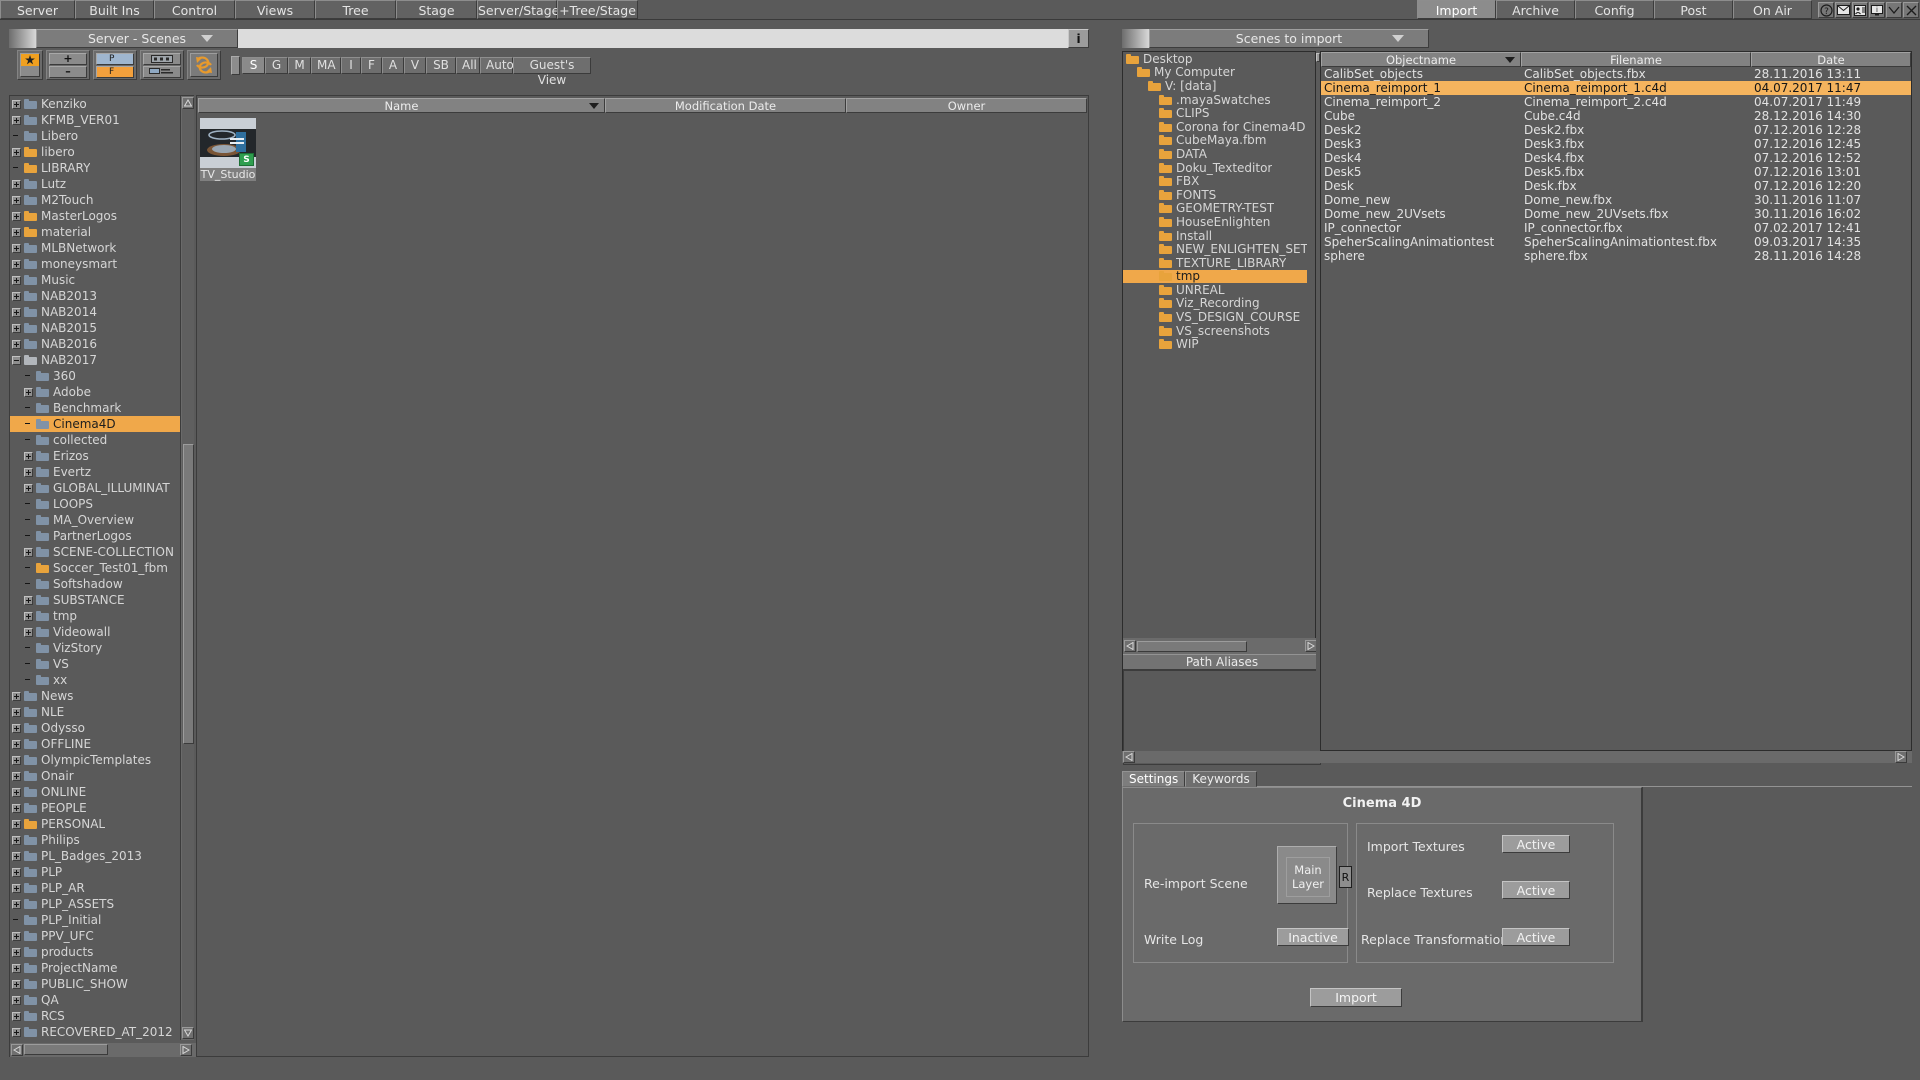 Image resolution: width=1920 pixels, height=1080 pixels. Describe the element at coordinates (96, 808) in the screenshot. I see `tree-item-people: PEOPLE` at that location.